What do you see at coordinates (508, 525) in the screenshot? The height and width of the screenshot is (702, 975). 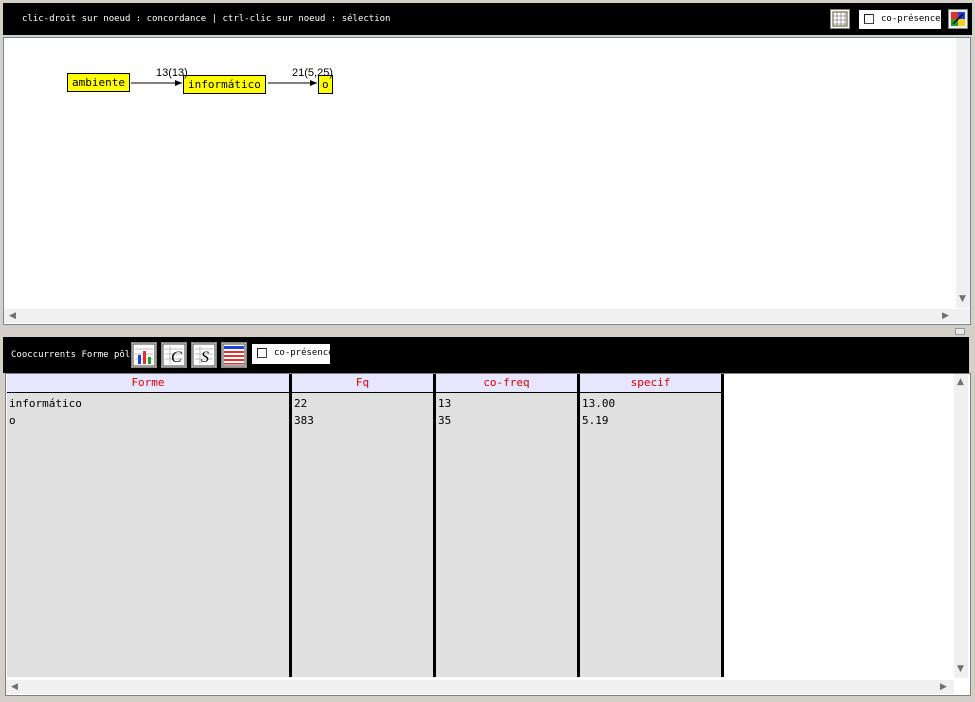 I see `column-cofreq: co-freq 13 35` at bounding box center [508, 525].